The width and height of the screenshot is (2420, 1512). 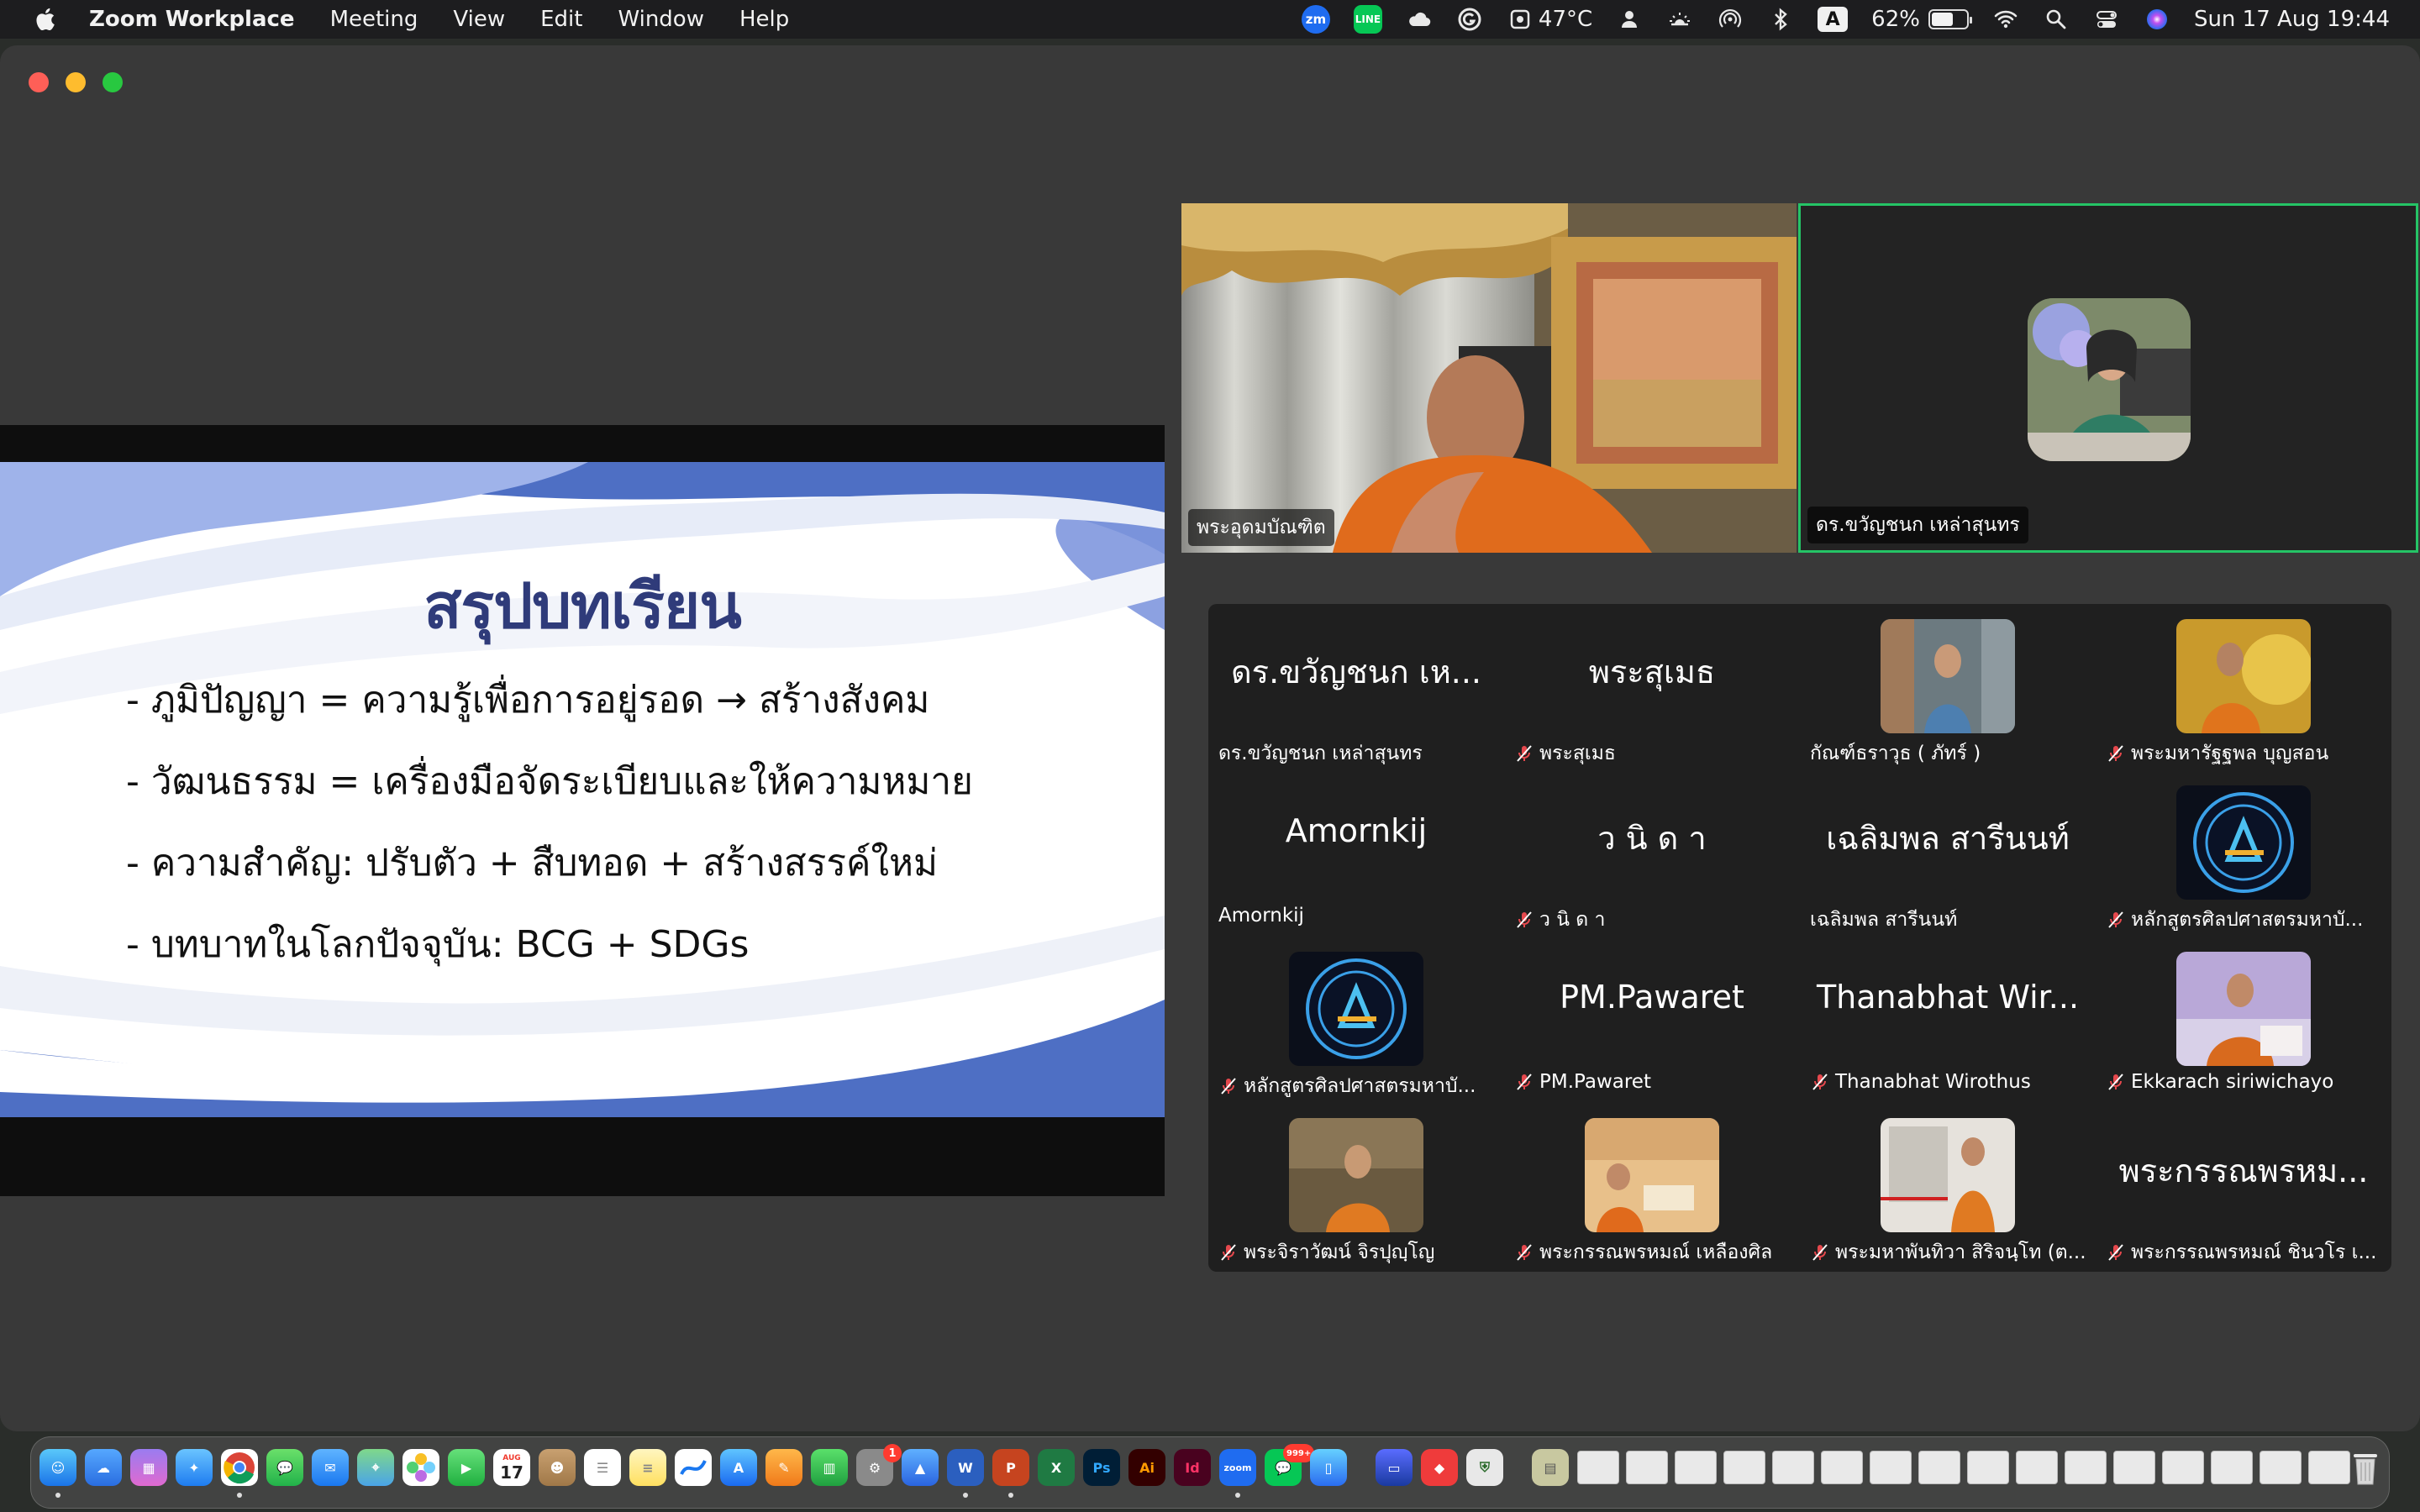 I want to click on window-close-button, so click(x=39, y=82).